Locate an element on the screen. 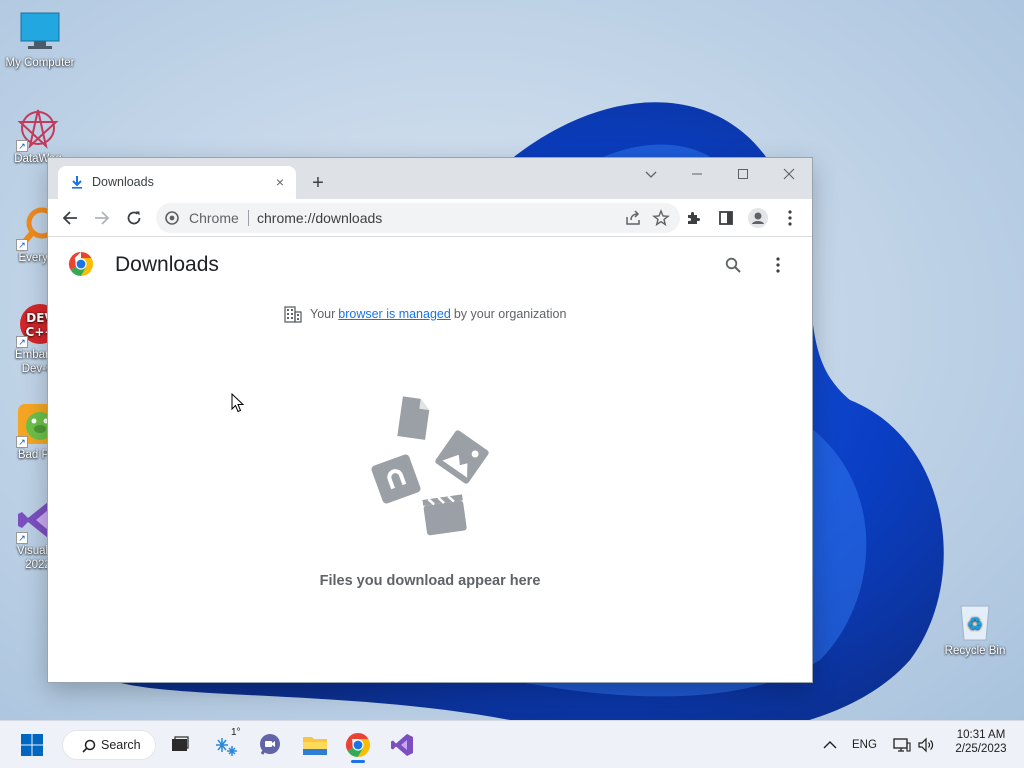 The height and width of the screenshot is (768, 1024). site-name: Chrome is located at coordinates (214, 218).